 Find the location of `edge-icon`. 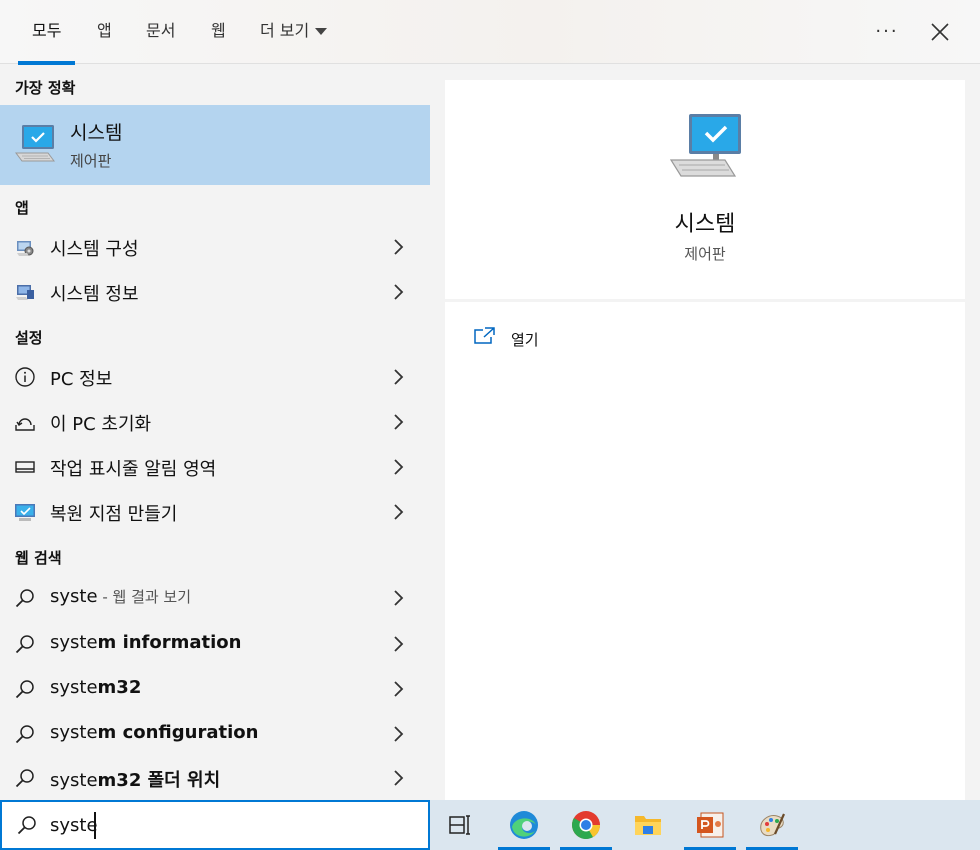

edge-icon is located at coordinates (524, 825).